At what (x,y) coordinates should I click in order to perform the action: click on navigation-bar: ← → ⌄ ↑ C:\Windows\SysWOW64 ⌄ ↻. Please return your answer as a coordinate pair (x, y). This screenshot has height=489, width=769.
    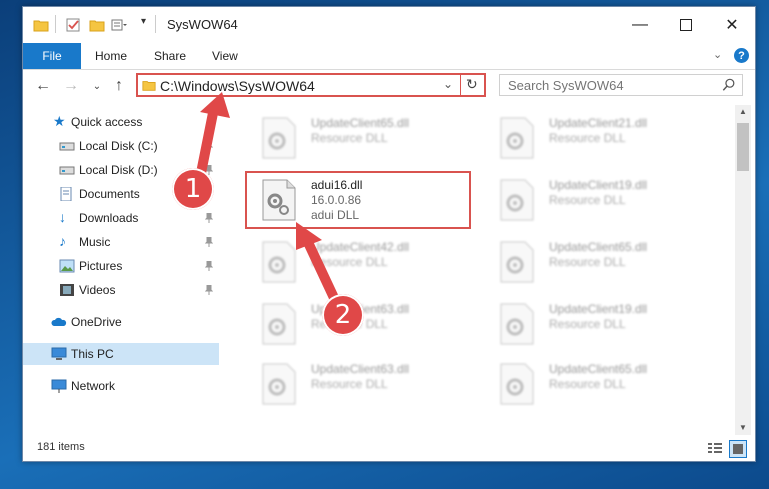
    Looking at the image, I should click on (389, 86).